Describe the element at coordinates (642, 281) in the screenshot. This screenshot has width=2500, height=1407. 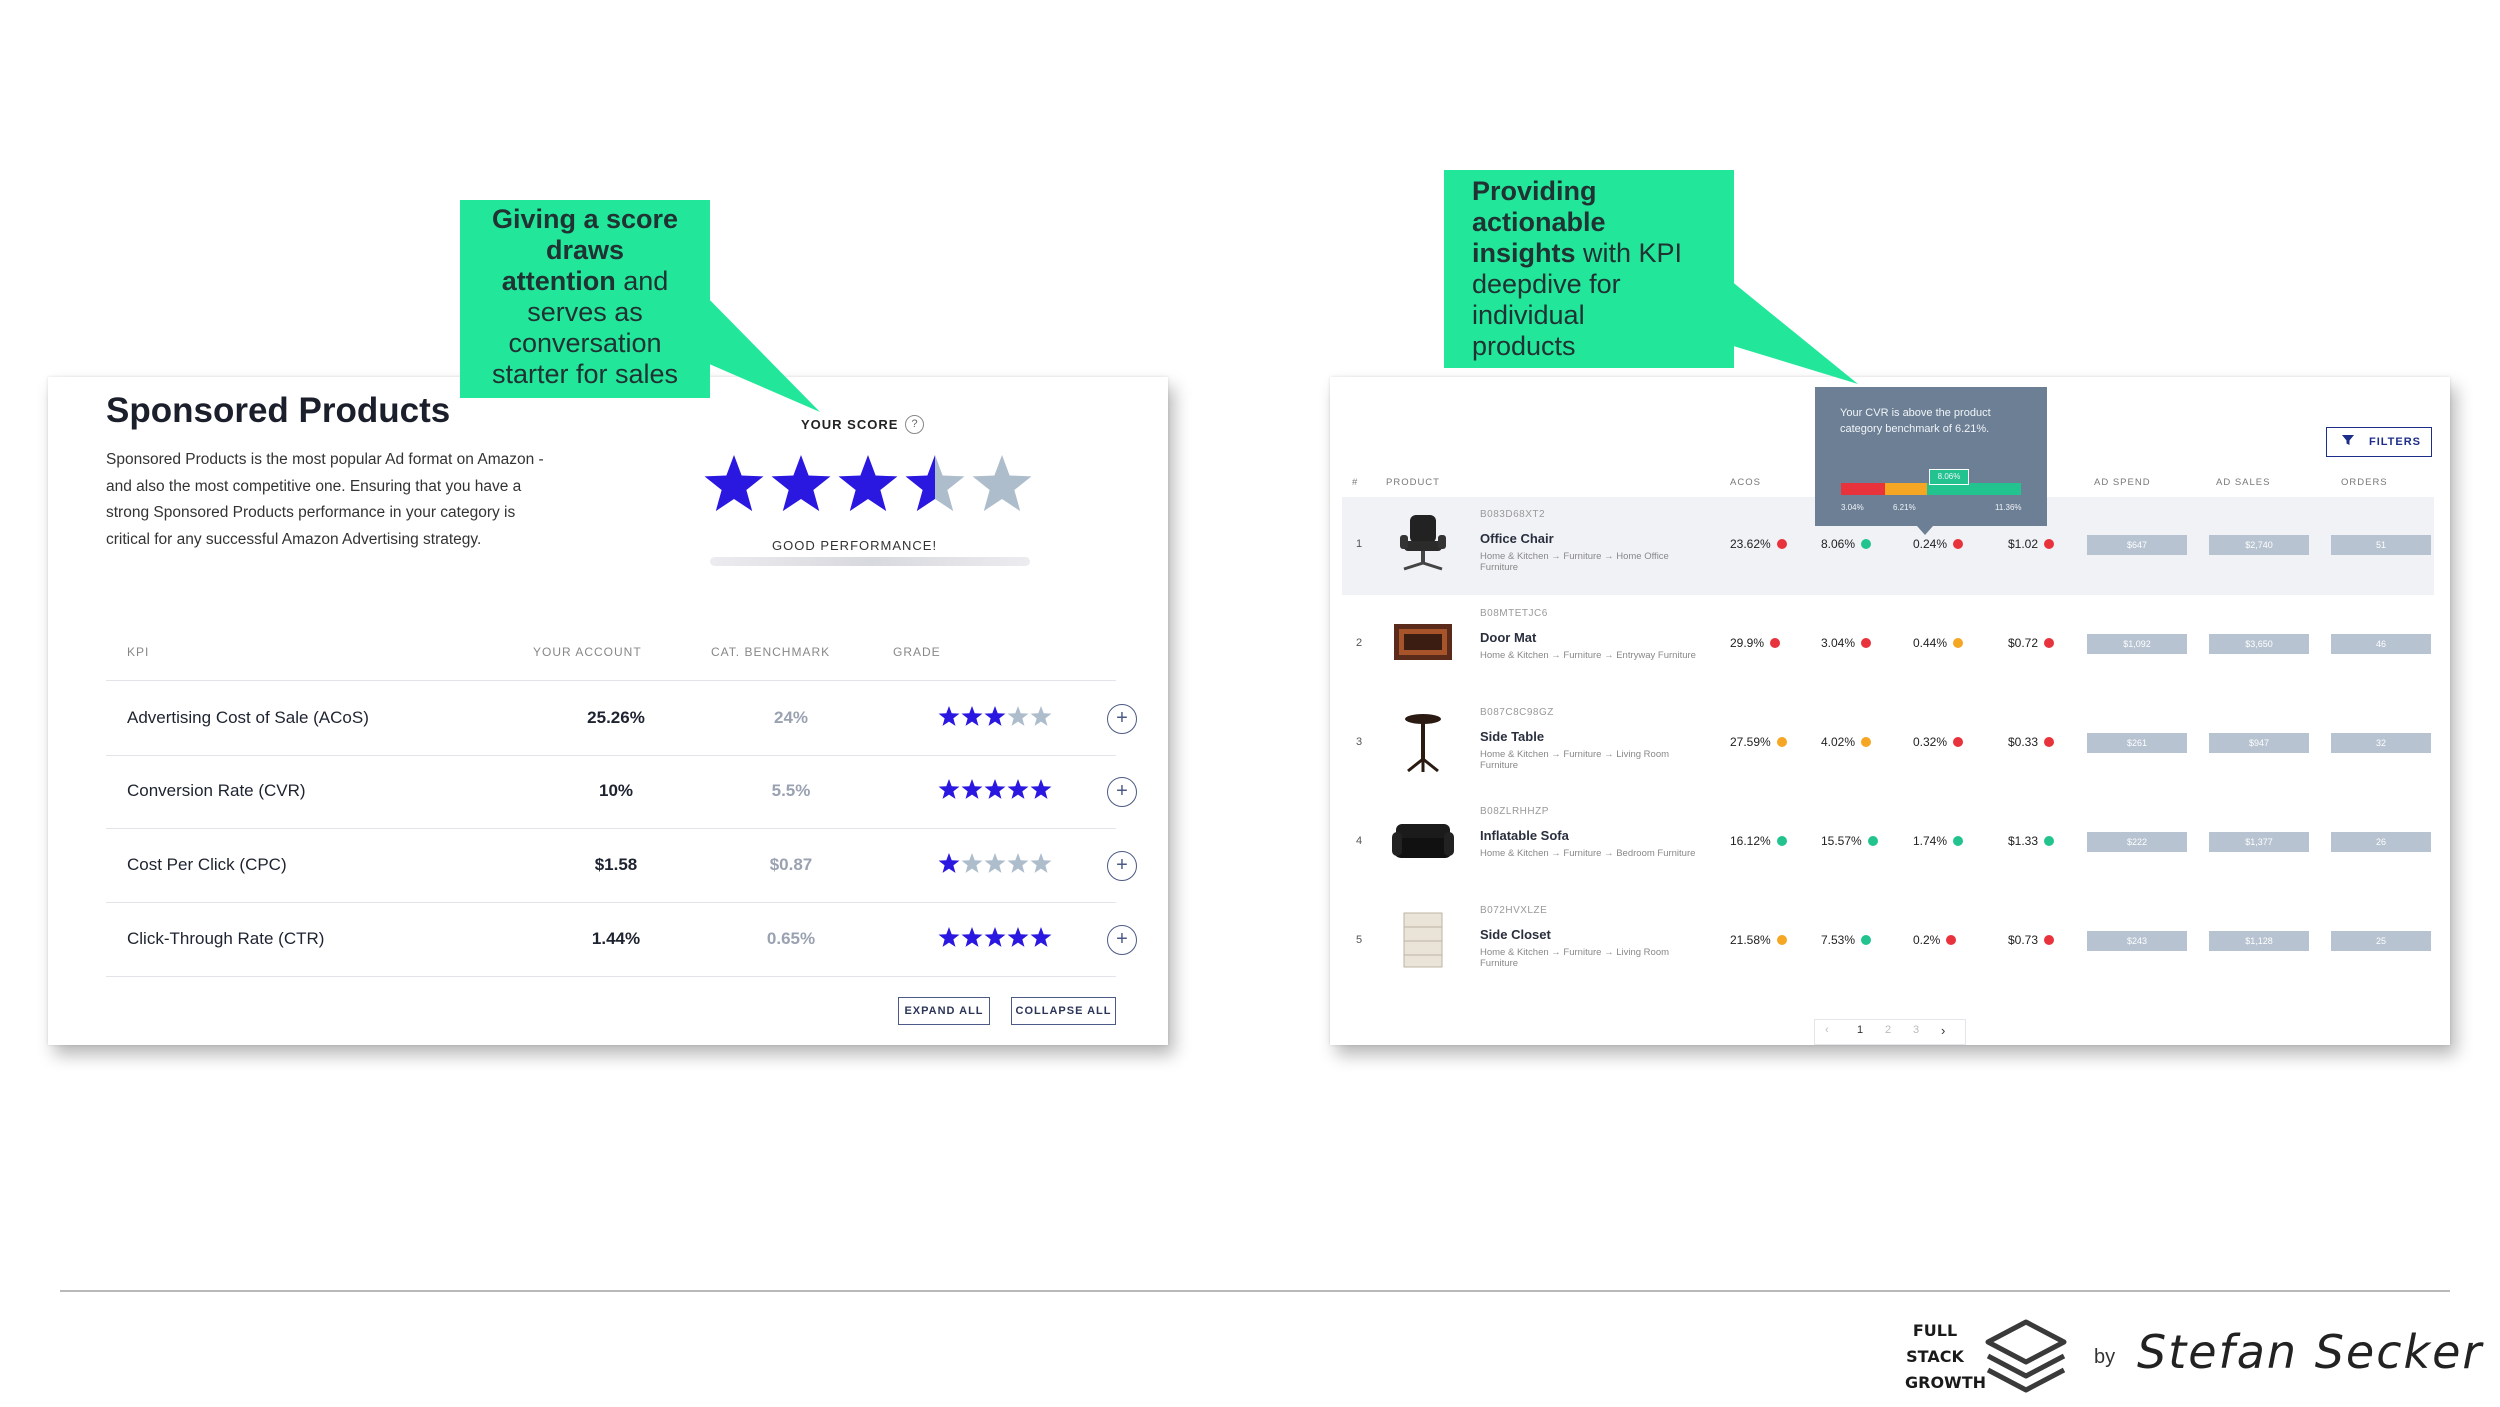
I see `callout-line: and` at that location.